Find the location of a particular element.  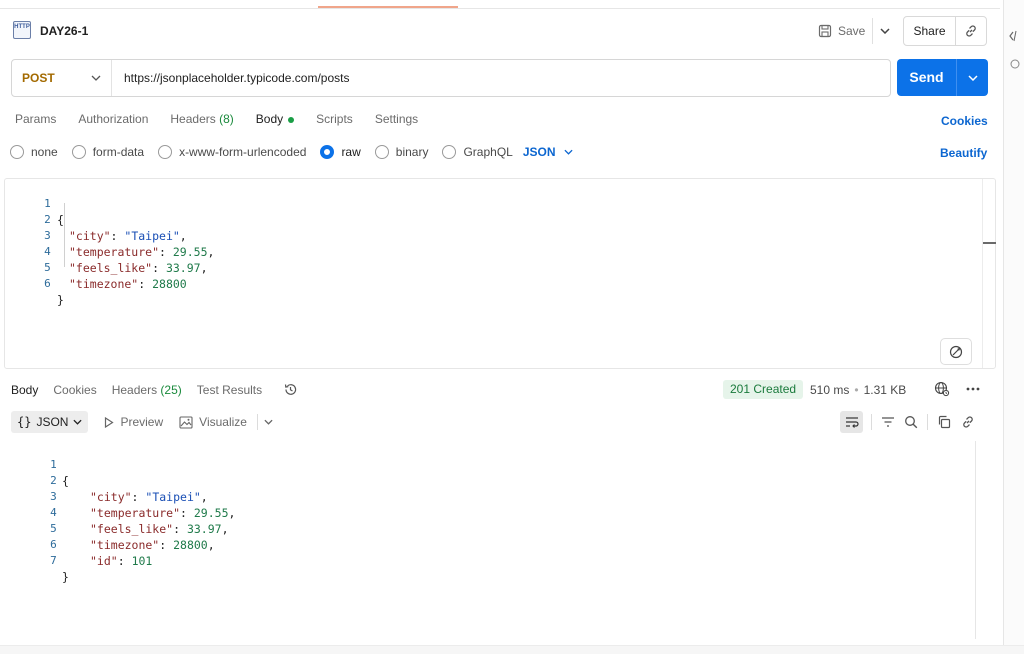

http-request-icon: HTTP is located at coordinates (22, 30).